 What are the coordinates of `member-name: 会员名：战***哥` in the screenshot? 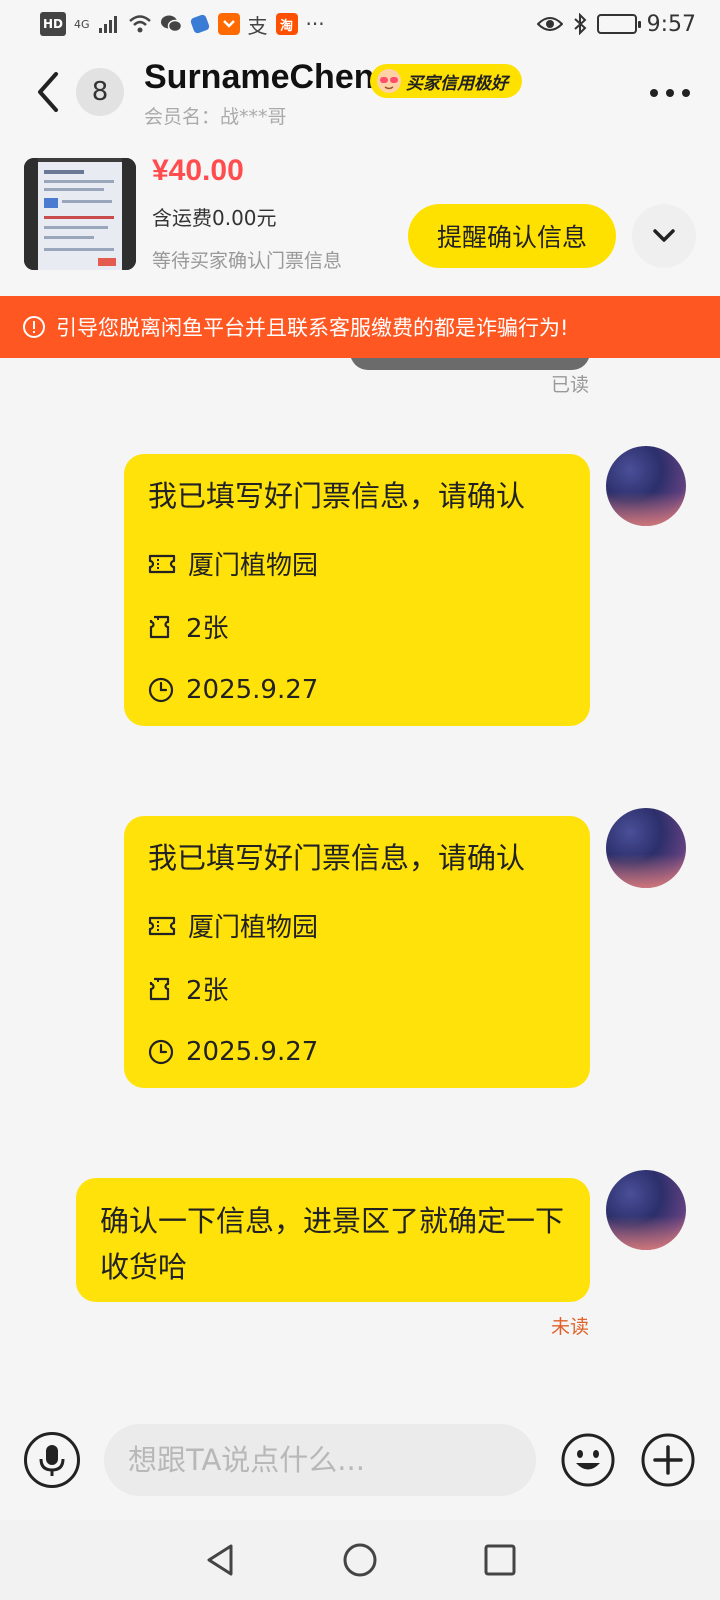 It's located at (215, 117).